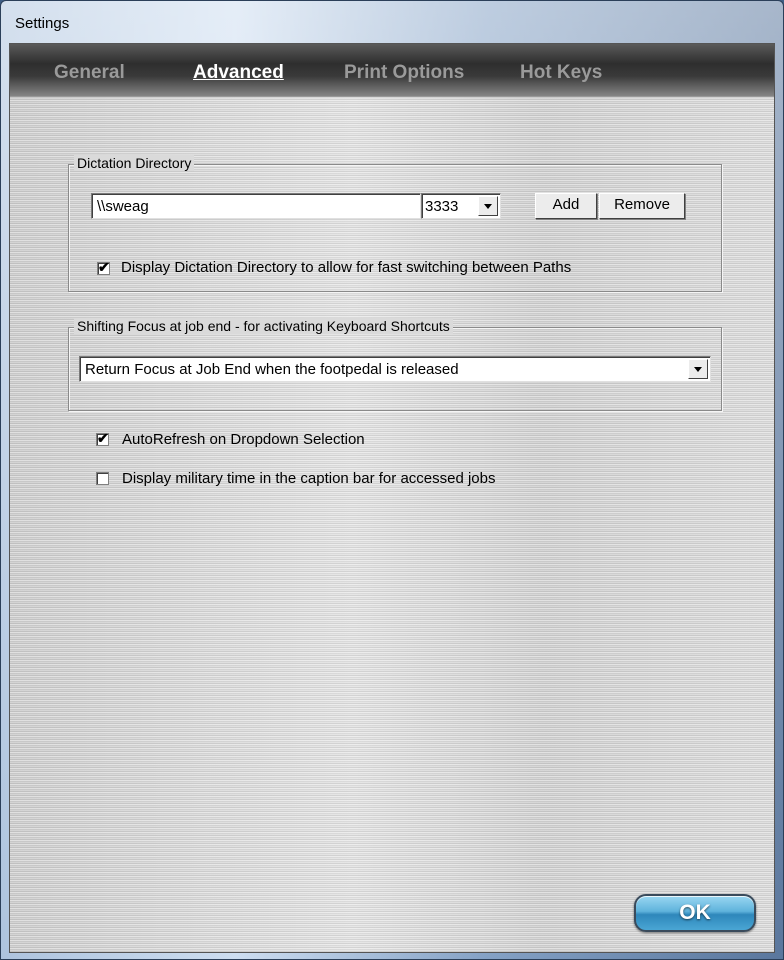  What do you see at coordinates (243, 439) in the screenshot?
I see `autorefresh-label: AutoRefresh on Dropdown Selection` at bounding box center [243, 439].